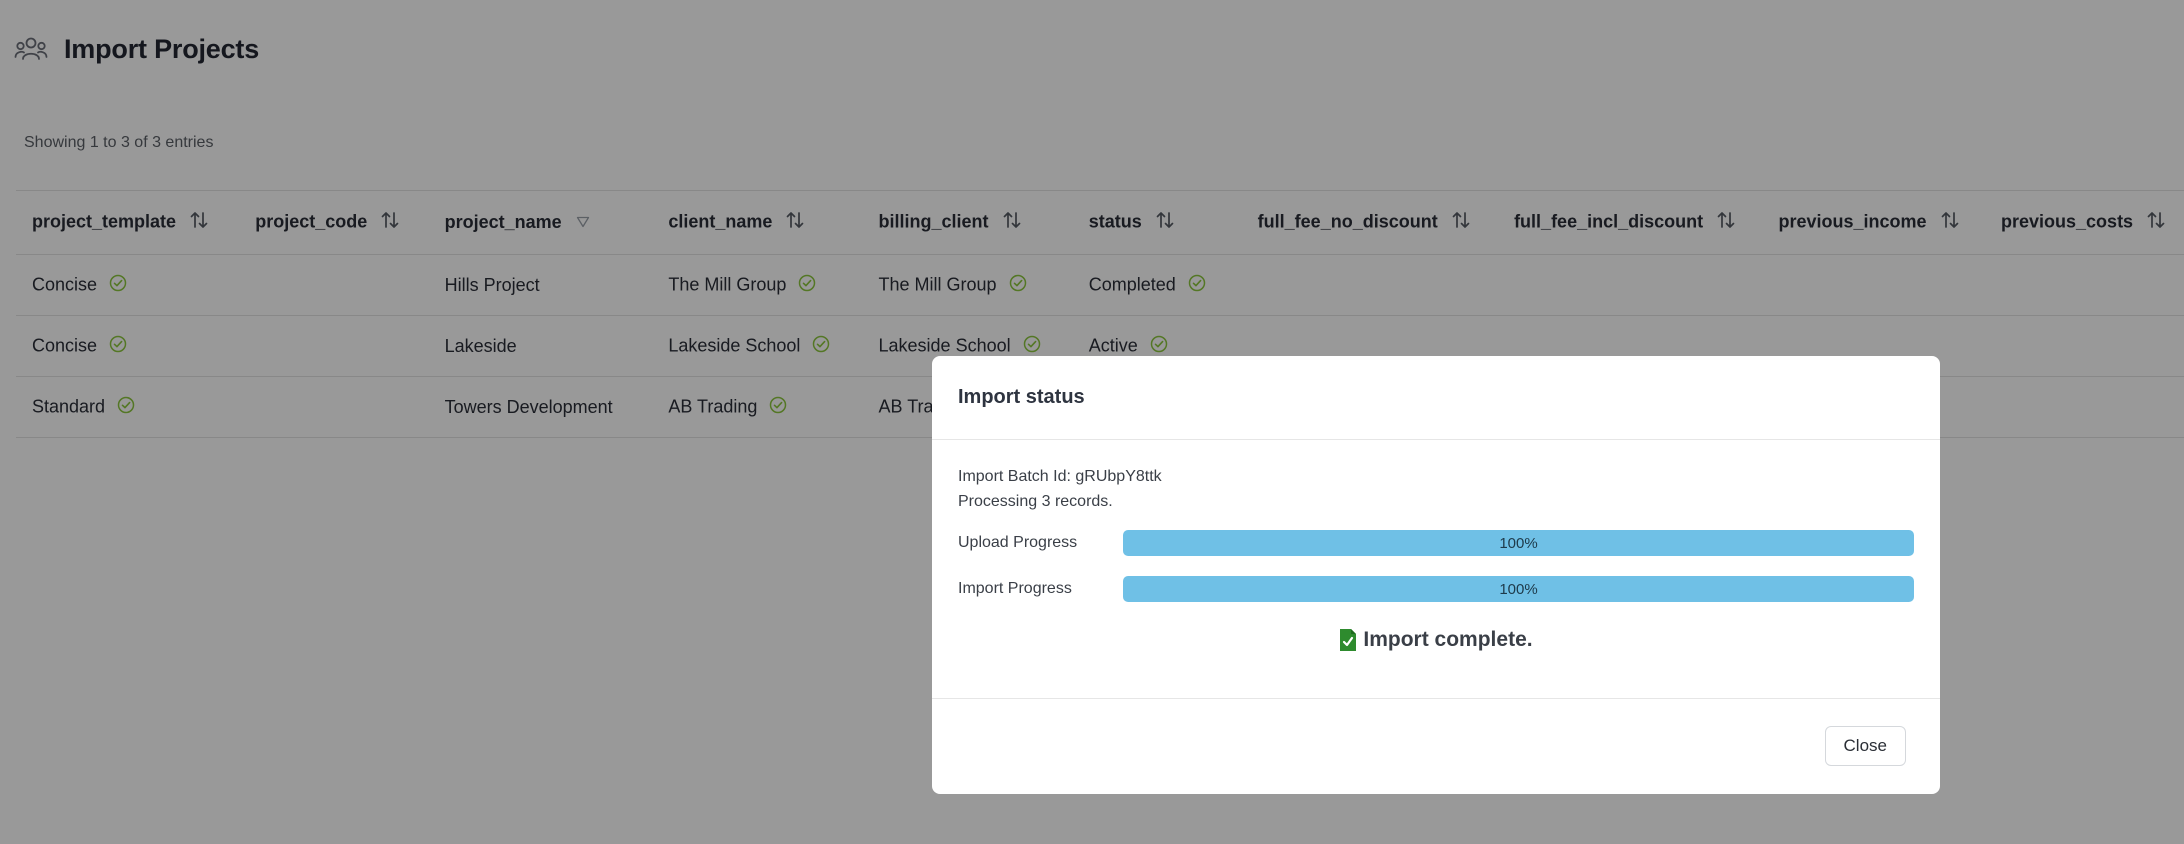  I want to click on import-progress-bar: 100%, so click(1518, 589).